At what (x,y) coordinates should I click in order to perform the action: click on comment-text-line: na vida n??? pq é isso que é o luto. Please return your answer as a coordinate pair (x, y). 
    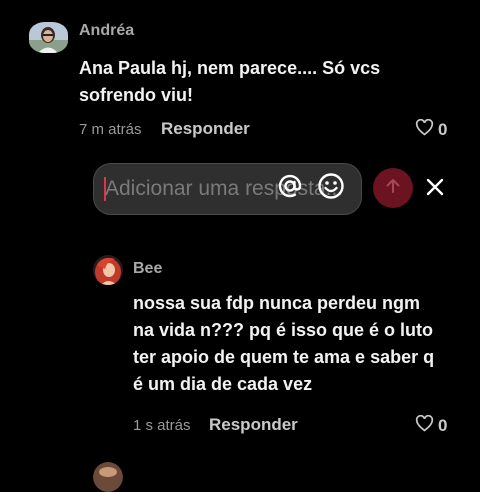
    Looking at the image, I should click on (283, 330).